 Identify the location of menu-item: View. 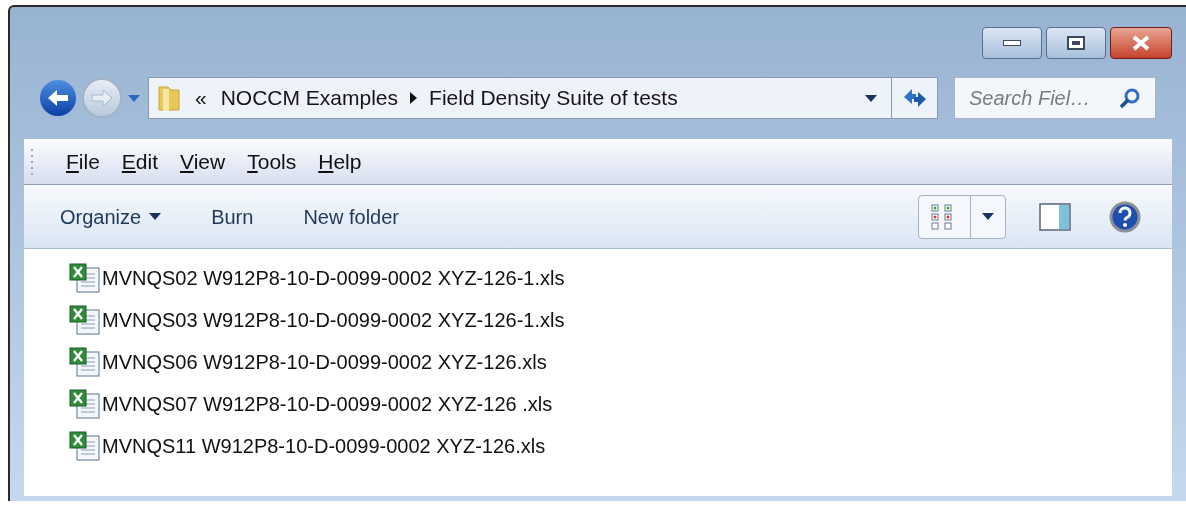
(203, 161).